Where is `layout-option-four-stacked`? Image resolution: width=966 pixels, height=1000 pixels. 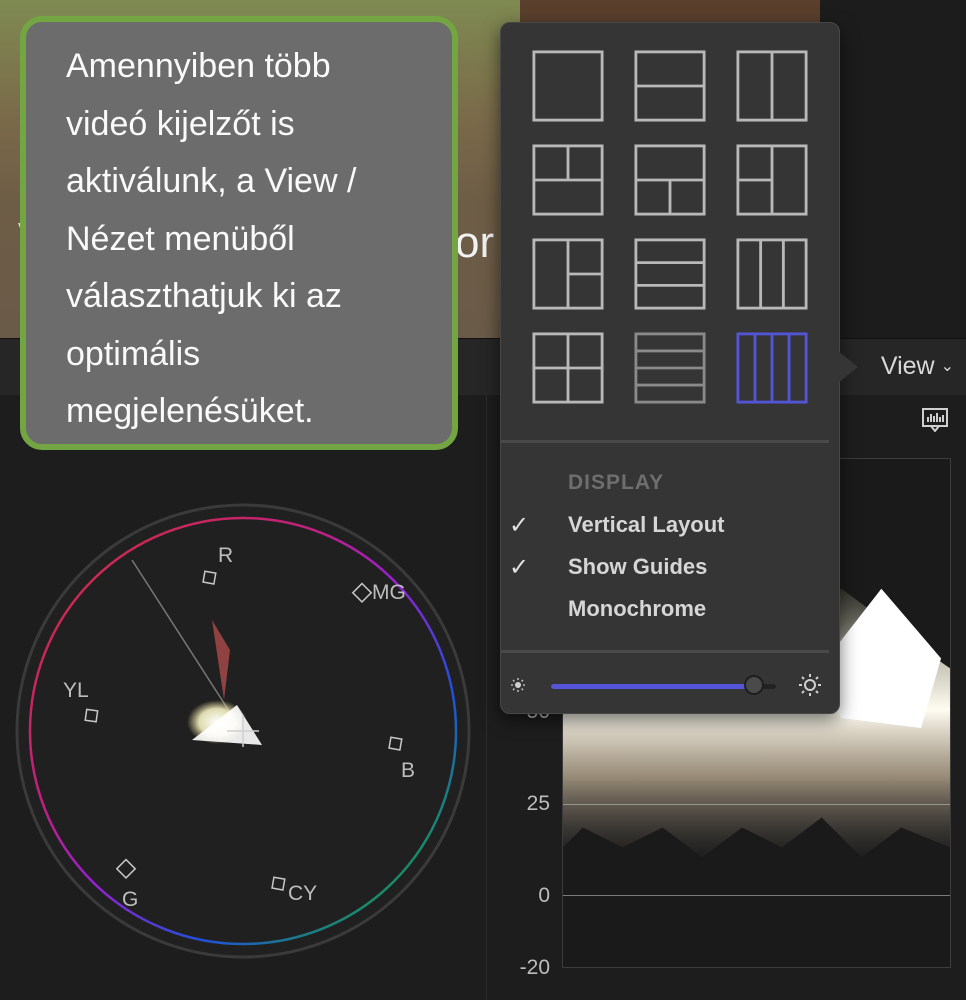 layout-option-four-stacked is located at coordinates (670, 368).